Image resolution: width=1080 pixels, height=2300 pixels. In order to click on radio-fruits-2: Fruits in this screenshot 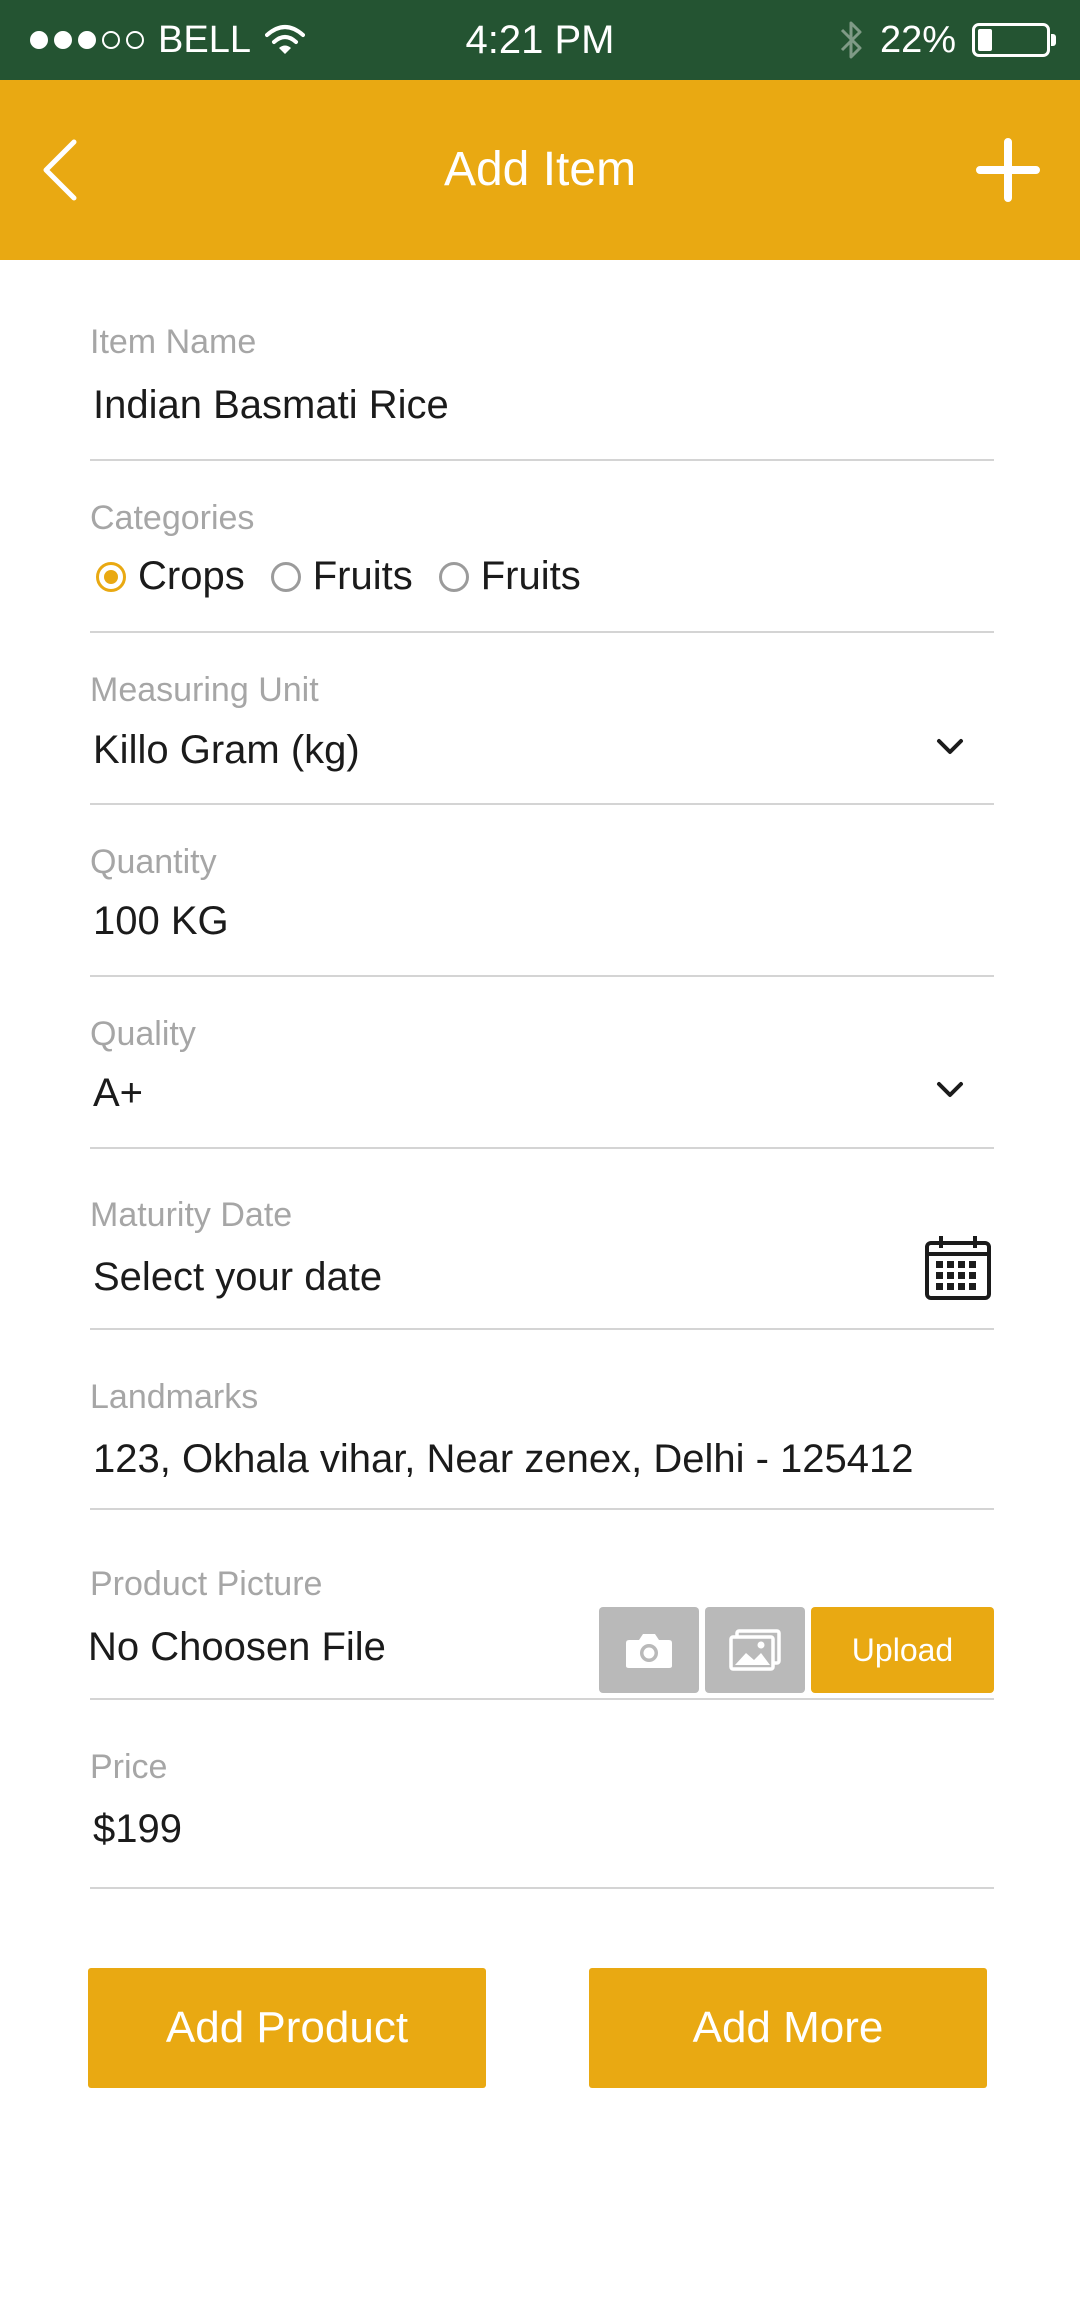, I will do `click(509, 576)`.